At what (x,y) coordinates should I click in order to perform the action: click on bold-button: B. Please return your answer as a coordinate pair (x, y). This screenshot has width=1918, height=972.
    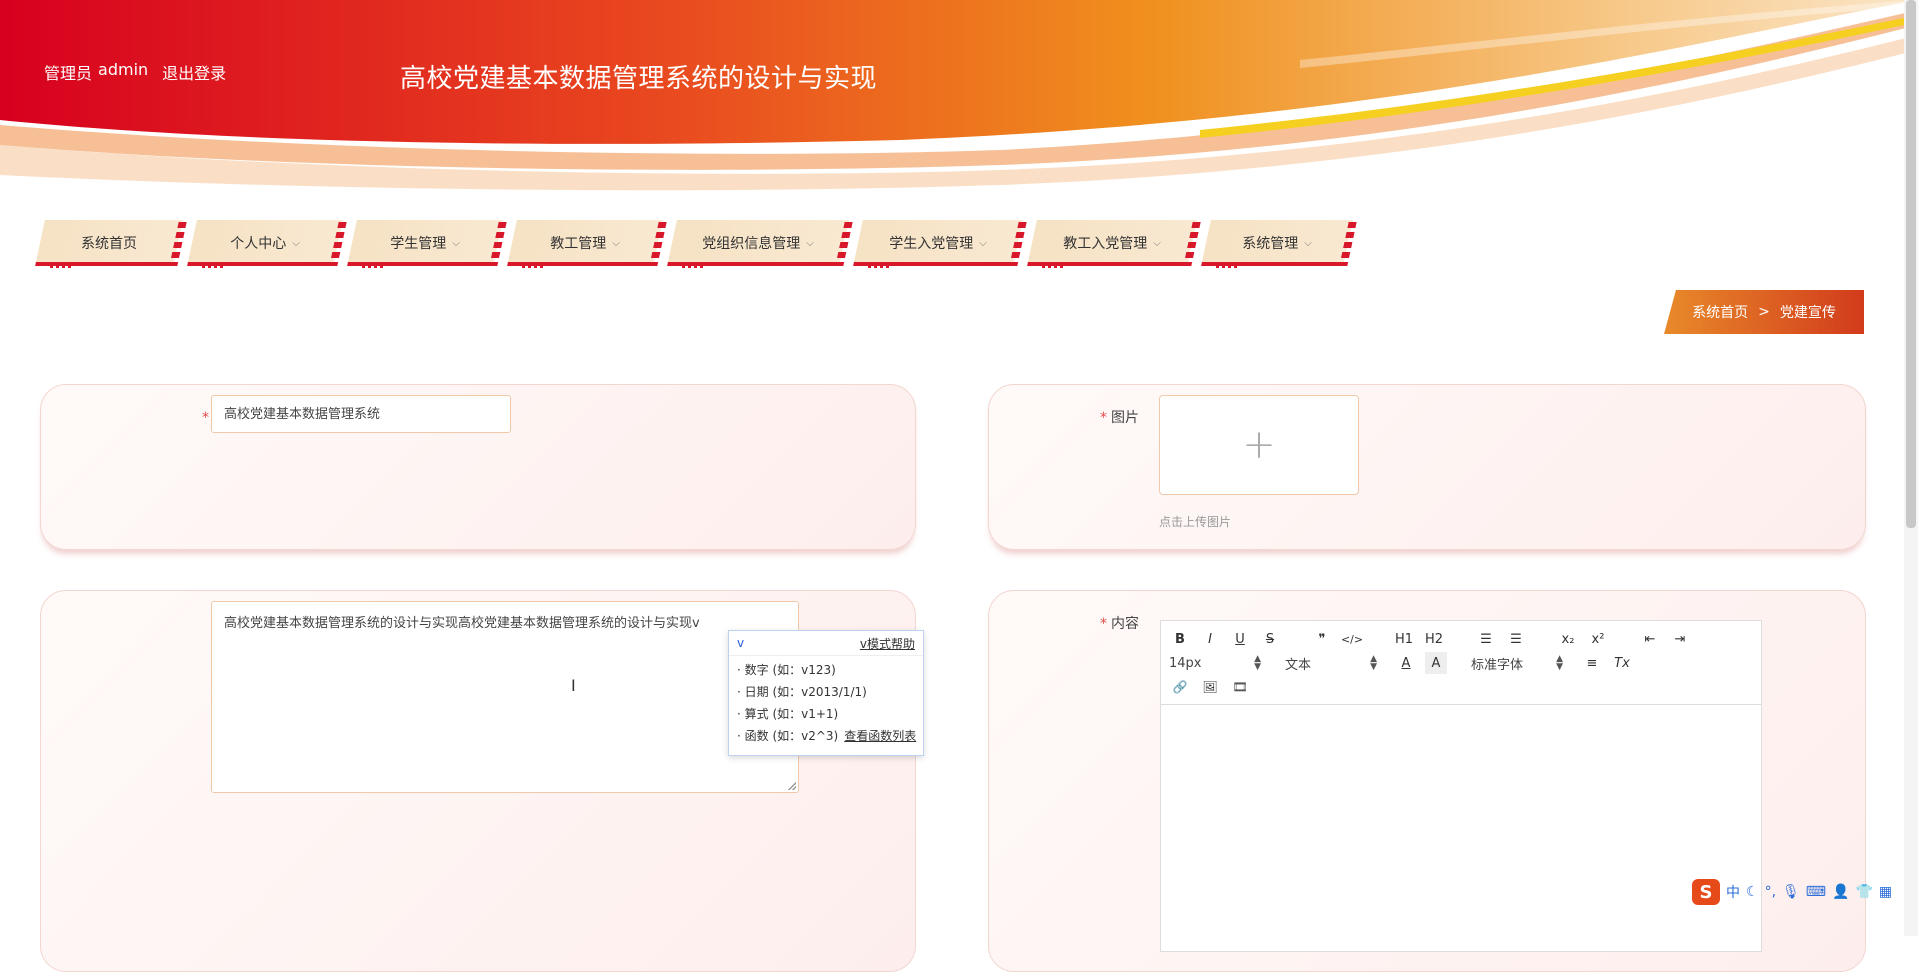
    Looking at the image, I should click on (1180, 639).